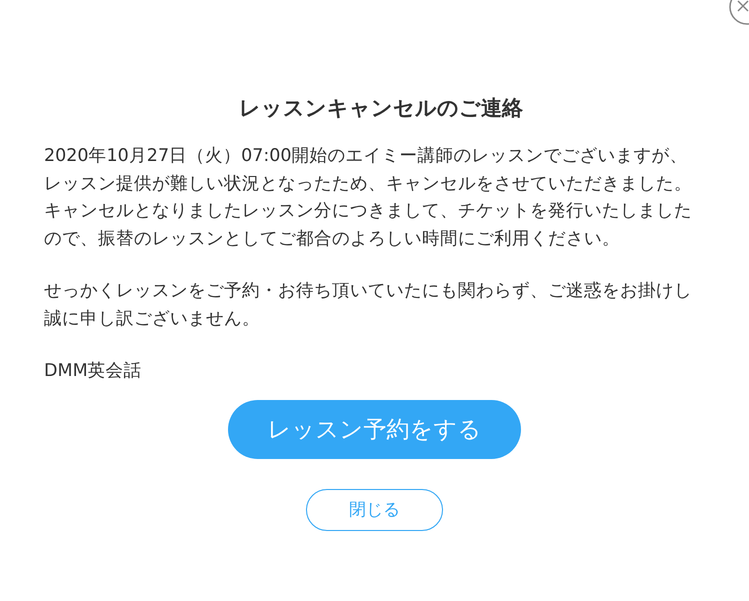 The width and height of the screenshot is (749, 601). I want to click on message-paragraph: せっかくレッスンをご予約・お待ち頂いていたにも関わらず、ご迷惑をお掛けし 誠に申し訳ございません。, so click(368, 305).